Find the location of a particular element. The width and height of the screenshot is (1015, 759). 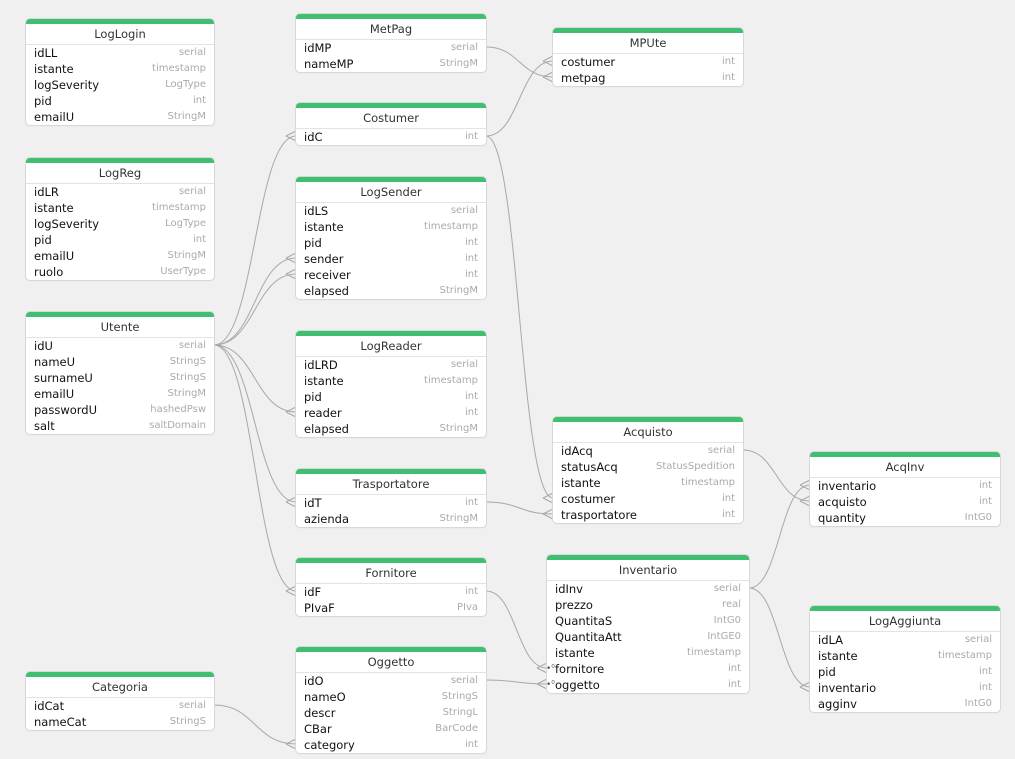

column-row-trasportatore: trasportatore int is located at coordinates (648, 515).